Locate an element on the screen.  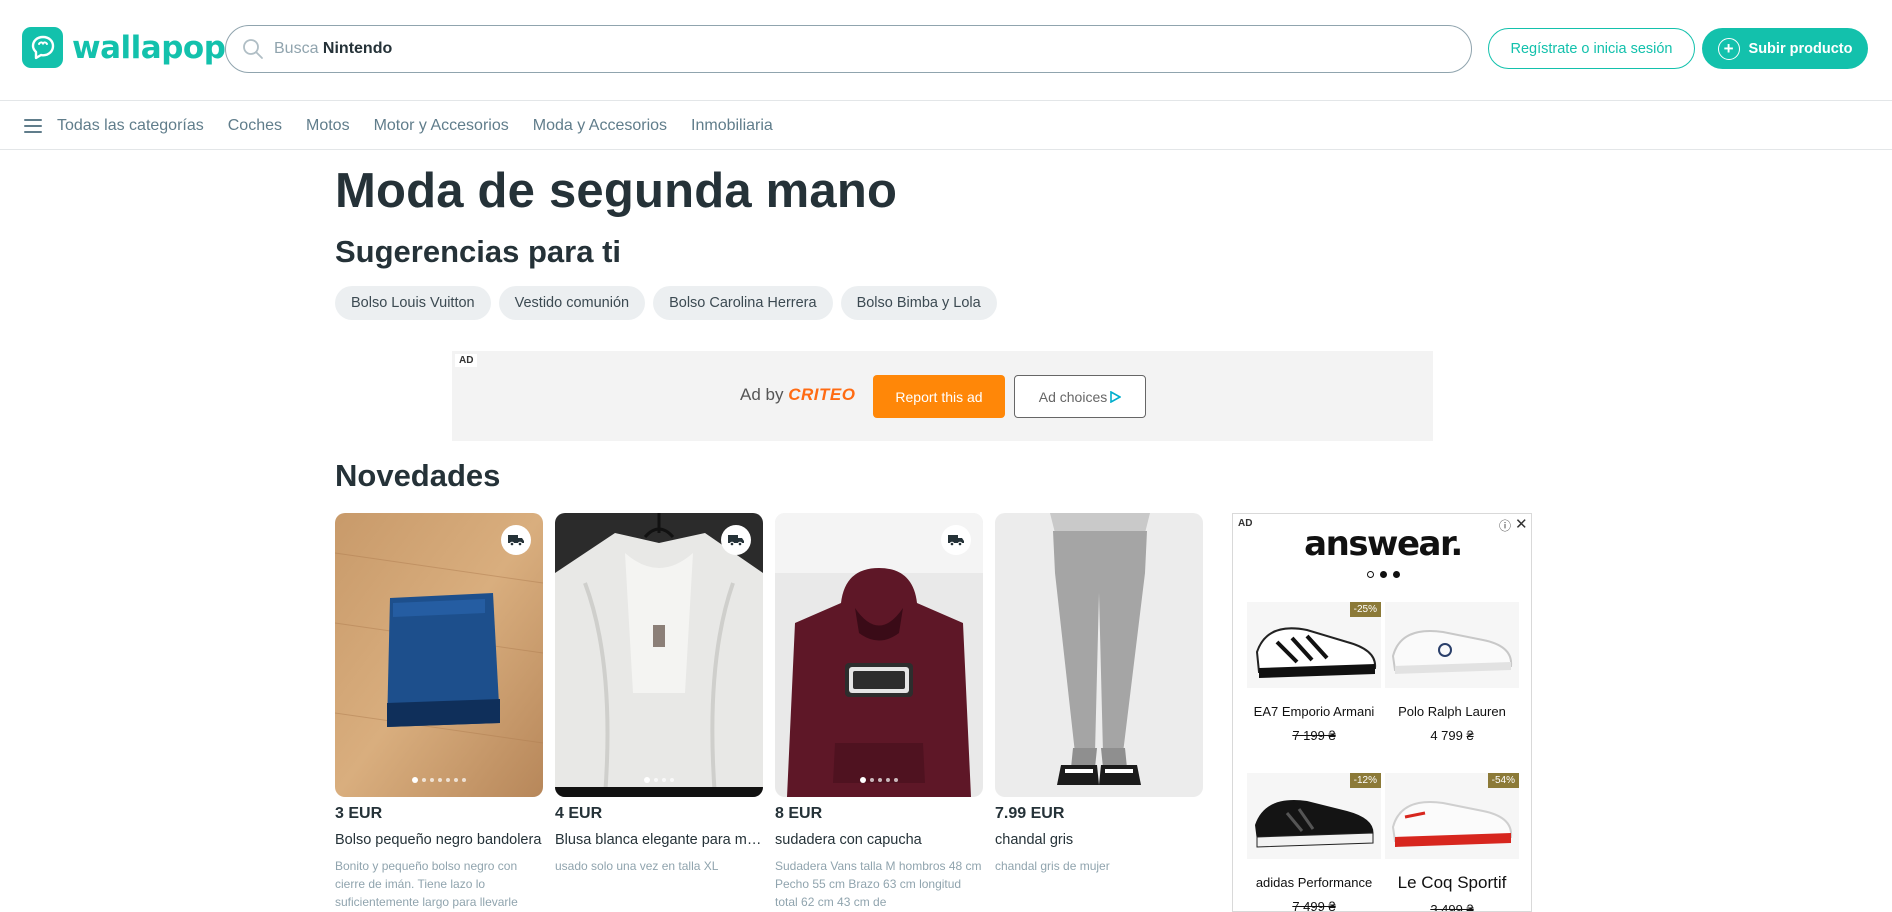
login-register-button: Regístrate o inicia sesión is located at coordinates (1591, 48).